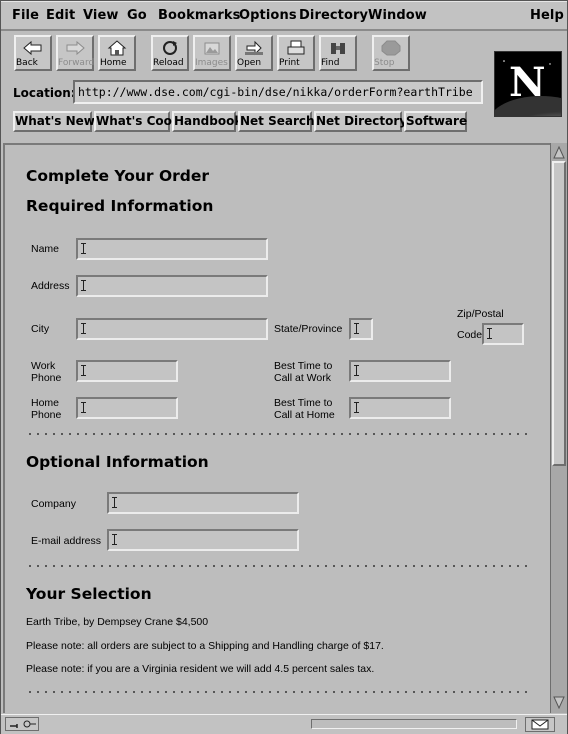 This screenshot has width=568, height=734. What do you see at coordinates (170, 53) in the screenshot?
I see `reload-button: Reload` at bounding box center [170, 53].